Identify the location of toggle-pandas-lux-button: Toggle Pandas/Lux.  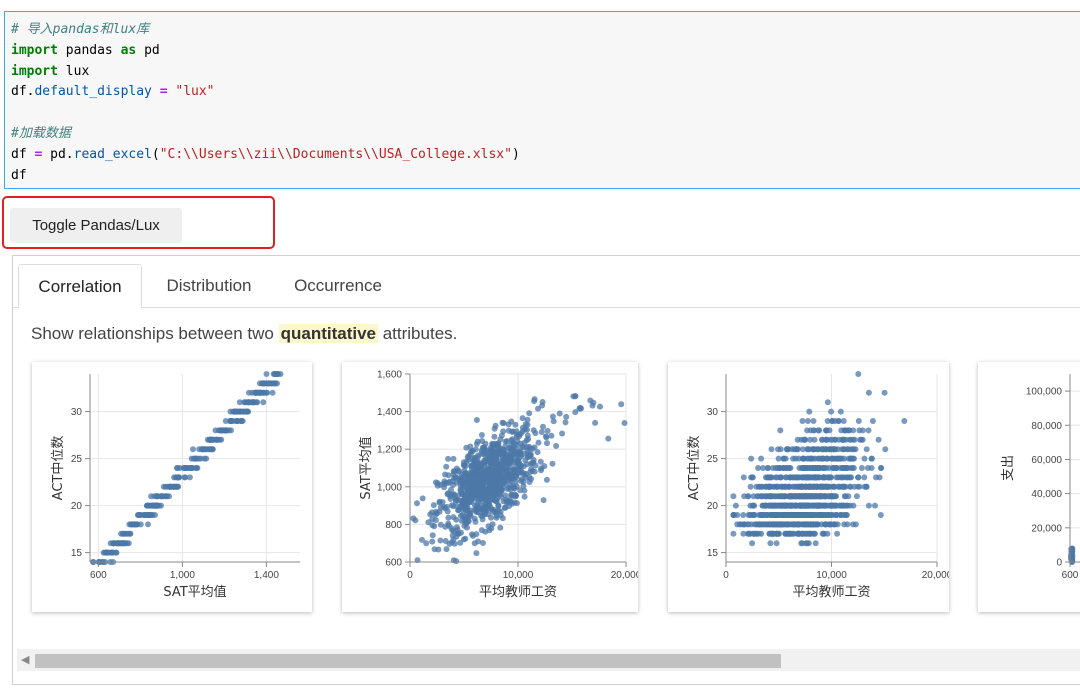
(96, 225).